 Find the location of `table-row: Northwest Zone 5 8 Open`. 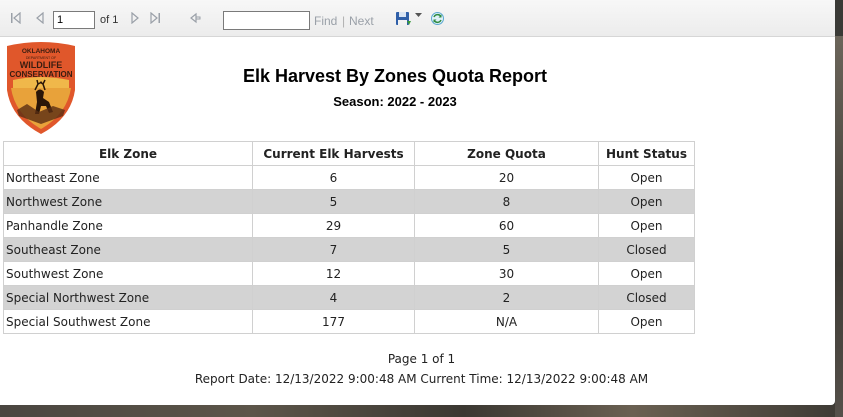

table-row: Northwest Zone 5 8 Open is located at coordinates (349, 201).